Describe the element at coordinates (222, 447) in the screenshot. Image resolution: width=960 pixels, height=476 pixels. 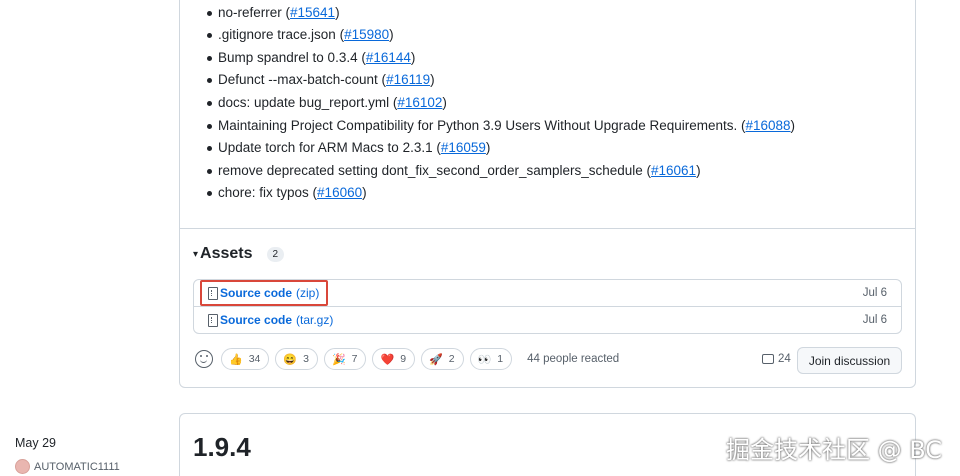
I see `release-version-title: 1.9.4` at that location.